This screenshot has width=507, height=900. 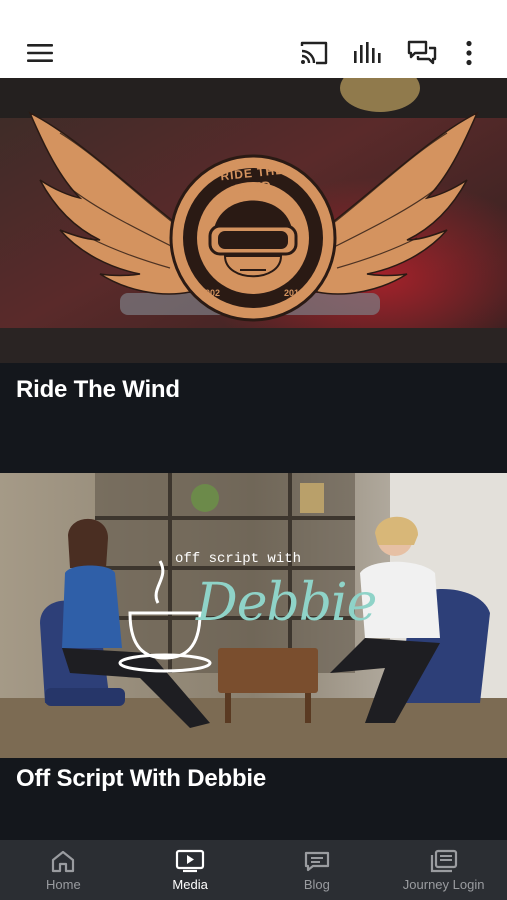 I want to click on audio-bars-icon, so click(x=368, y=53).